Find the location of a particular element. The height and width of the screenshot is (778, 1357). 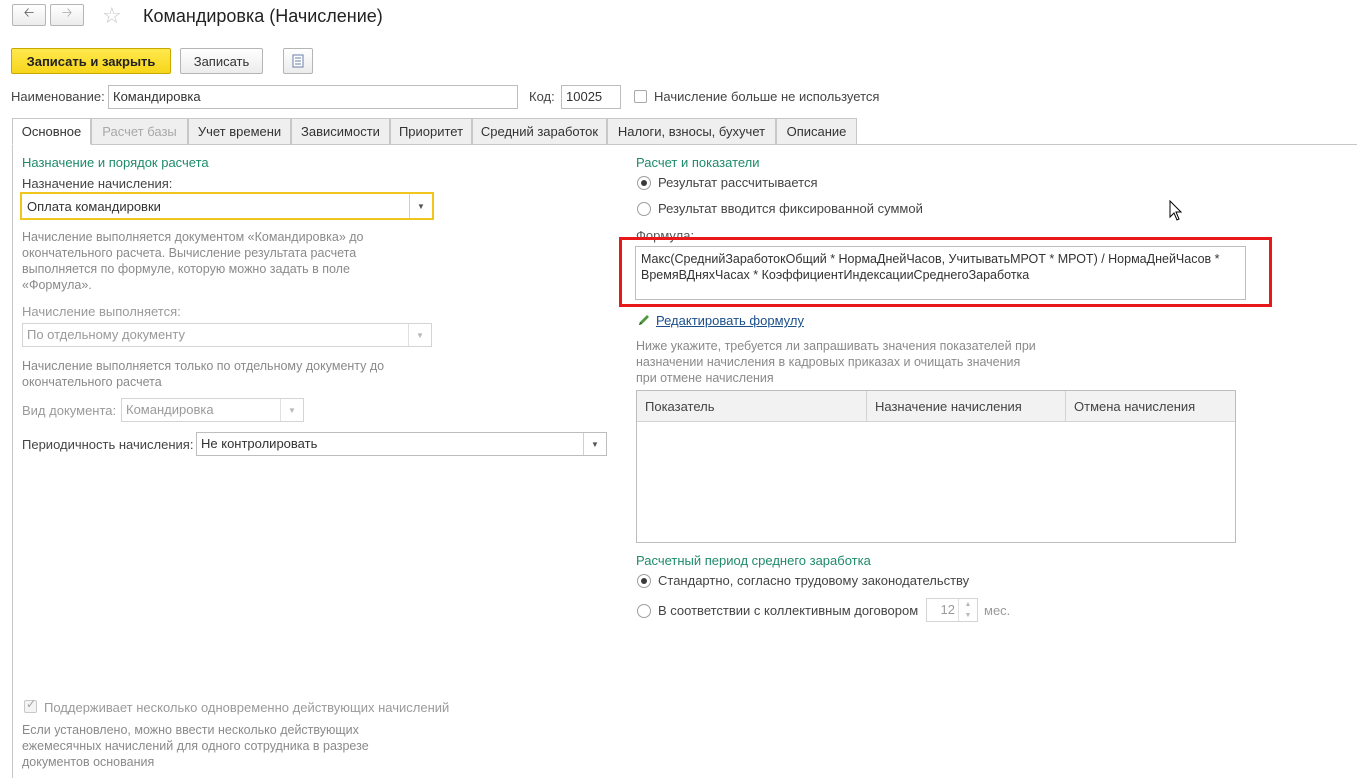

more-actions-button is located at coordinates (298, 61).